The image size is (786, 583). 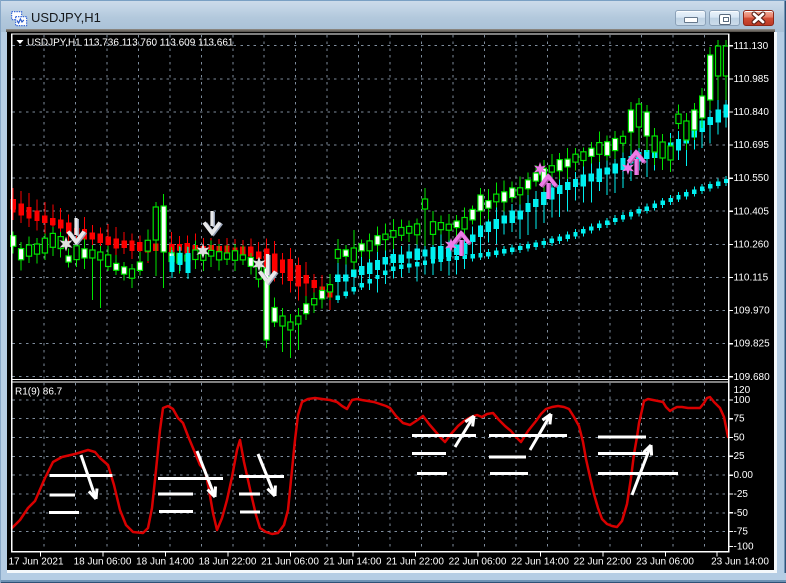 I want to click on svg-text: 0.00, so click(x=744, y=475).